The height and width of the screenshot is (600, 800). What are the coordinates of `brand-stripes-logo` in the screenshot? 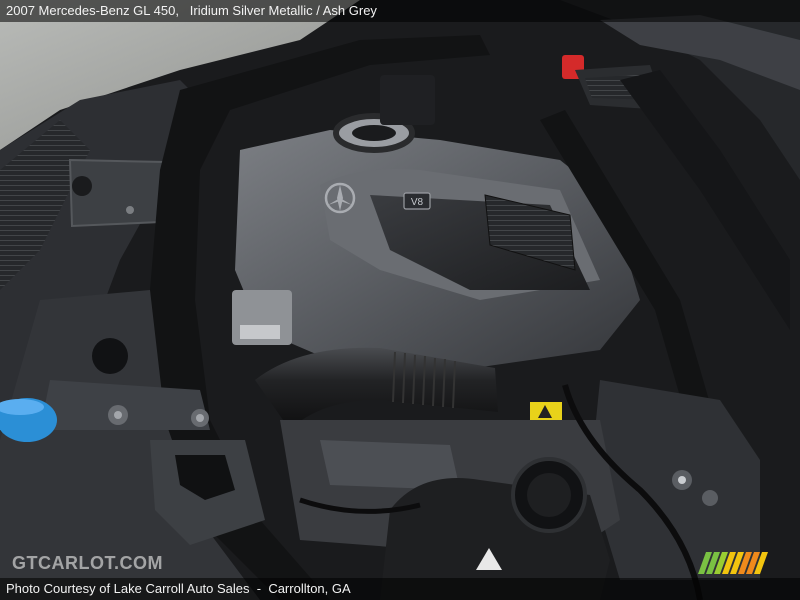 It's located at (733, 563).